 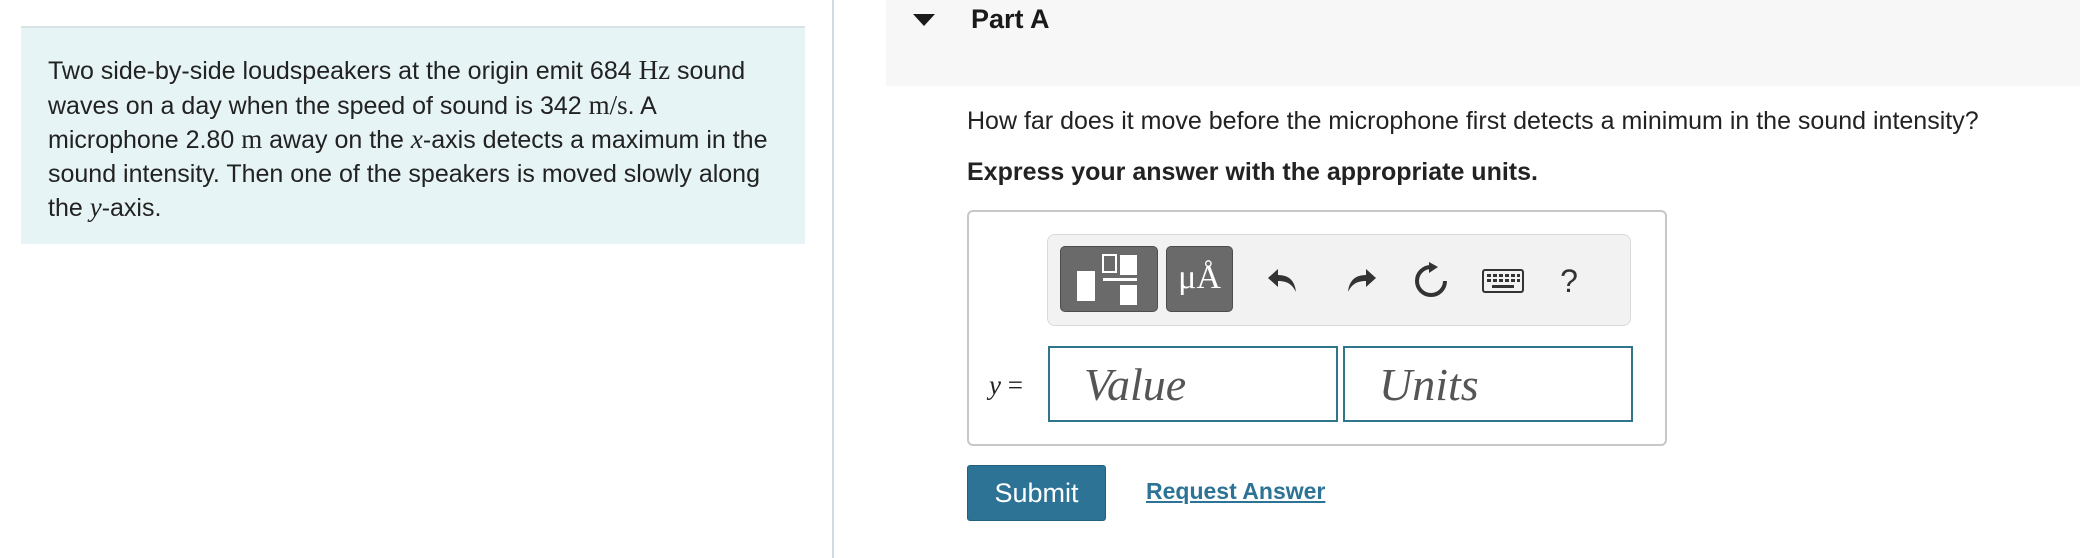 What do you see at coordinates (252, 139) in the screenshot?
I see `unit-meters: m` at bounding box center [252, 139].